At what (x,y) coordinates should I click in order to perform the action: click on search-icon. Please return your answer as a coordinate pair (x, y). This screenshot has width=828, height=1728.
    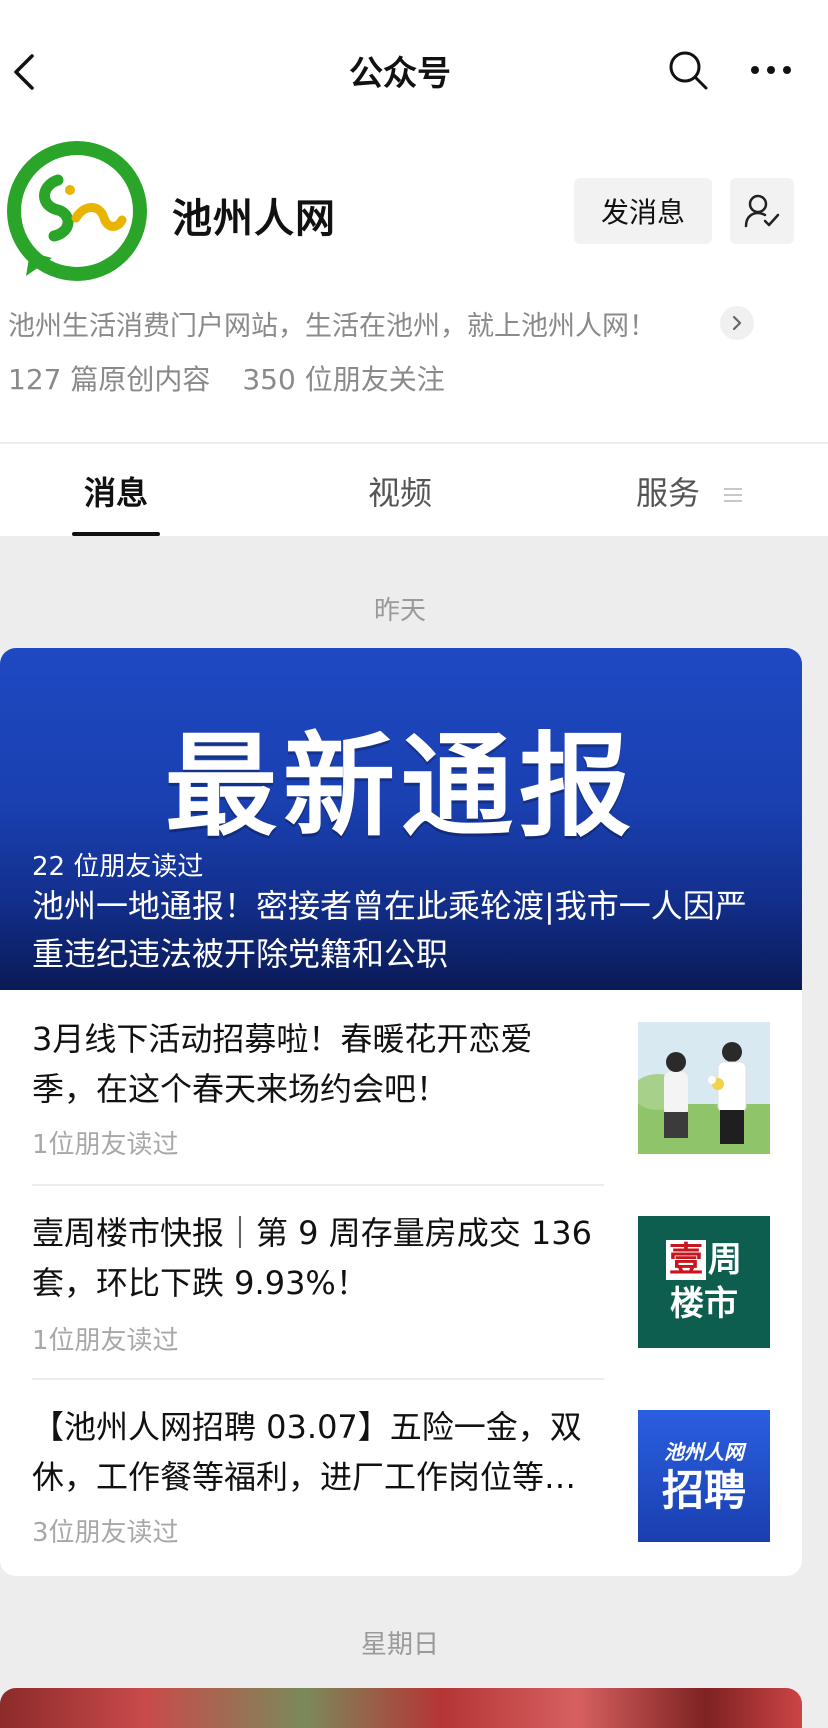
    Looking at the image, I should click on (688, 70).